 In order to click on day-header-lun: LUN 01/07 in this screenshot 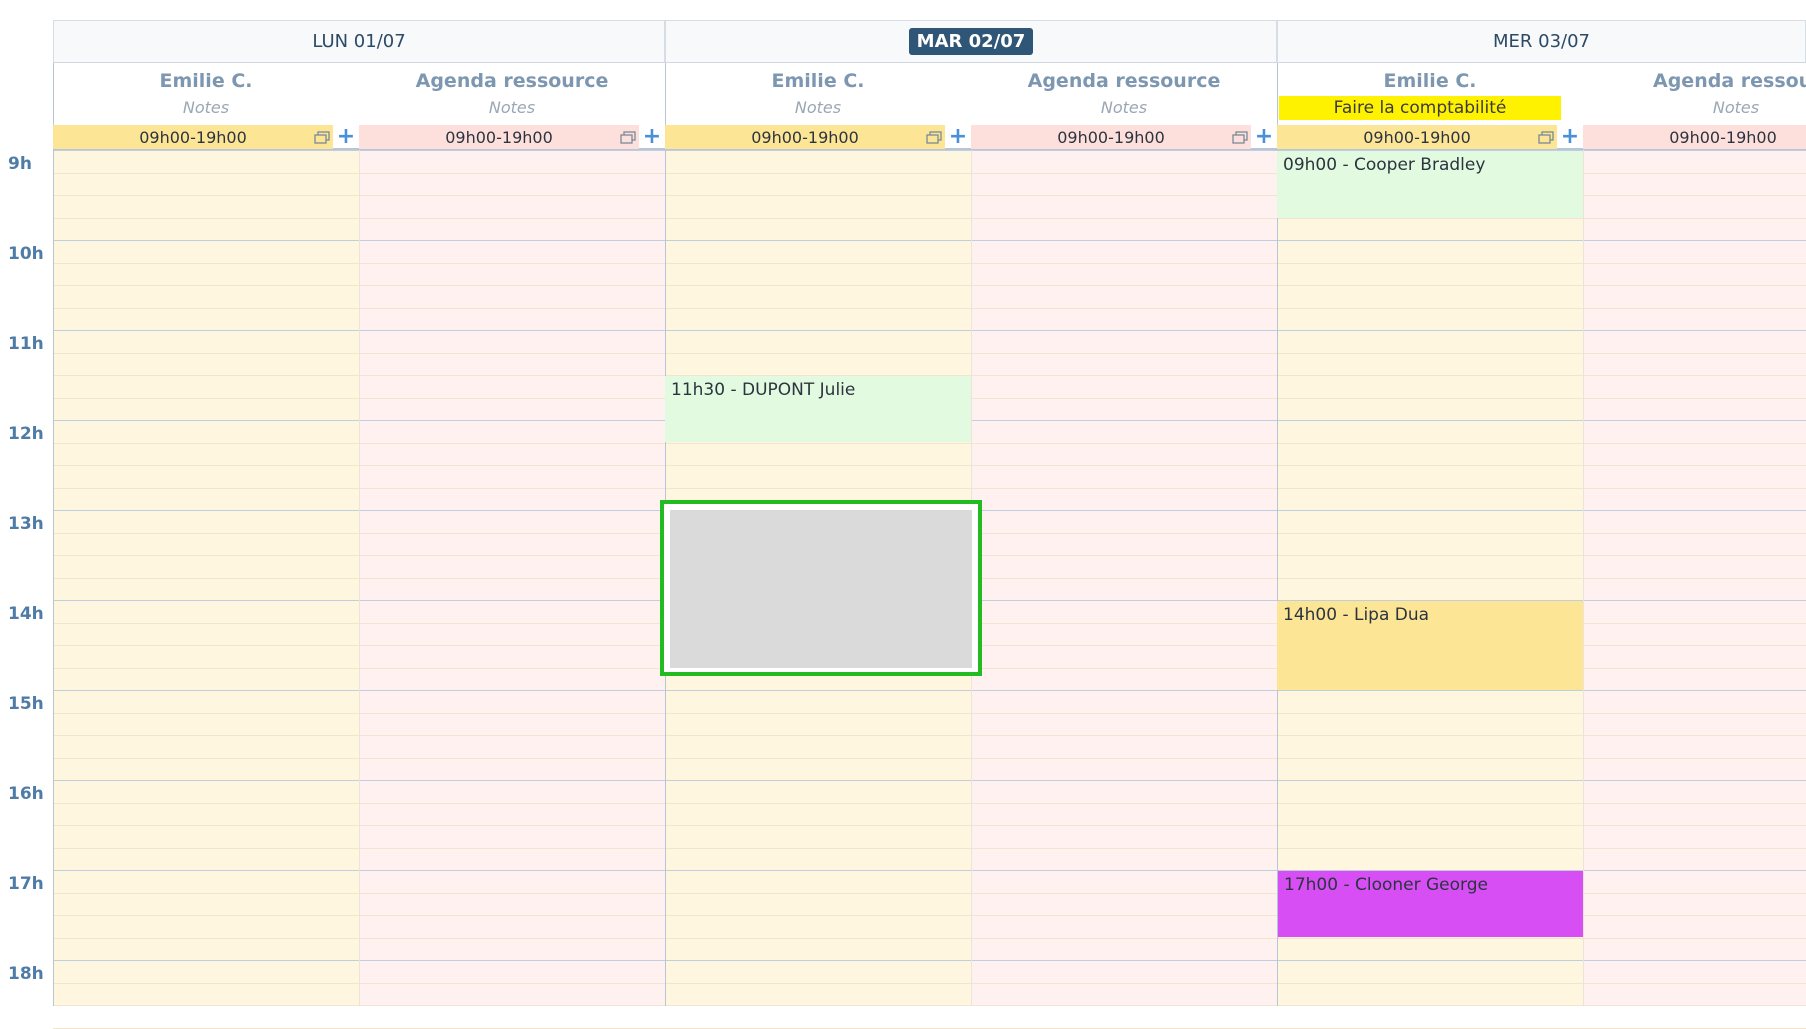, I will do `click(359, 41)`.